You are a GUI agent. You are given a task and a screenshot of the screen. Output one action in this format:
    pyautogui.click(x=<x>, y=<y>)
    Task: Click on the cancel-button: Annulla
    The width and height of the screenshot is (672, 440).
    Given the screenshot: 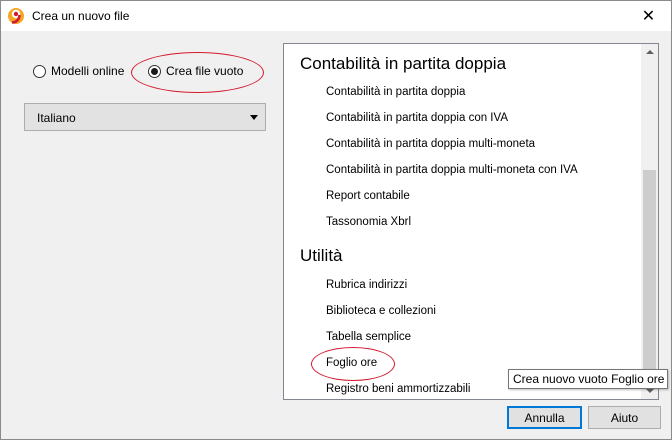 What is the action you would take?
    pyautogui.click(x=544, y=417)
    